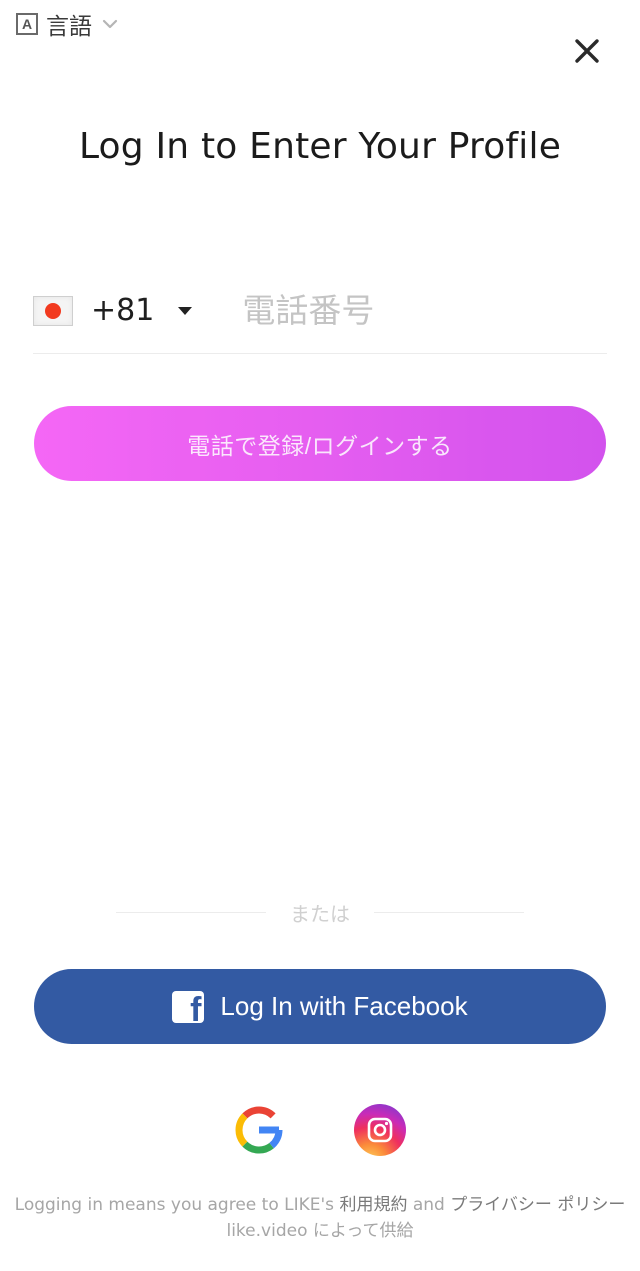 The image size is (640, 1271). I want to click on phone-login-button-label: 電話で登録/ログインする, so click(320, 445).